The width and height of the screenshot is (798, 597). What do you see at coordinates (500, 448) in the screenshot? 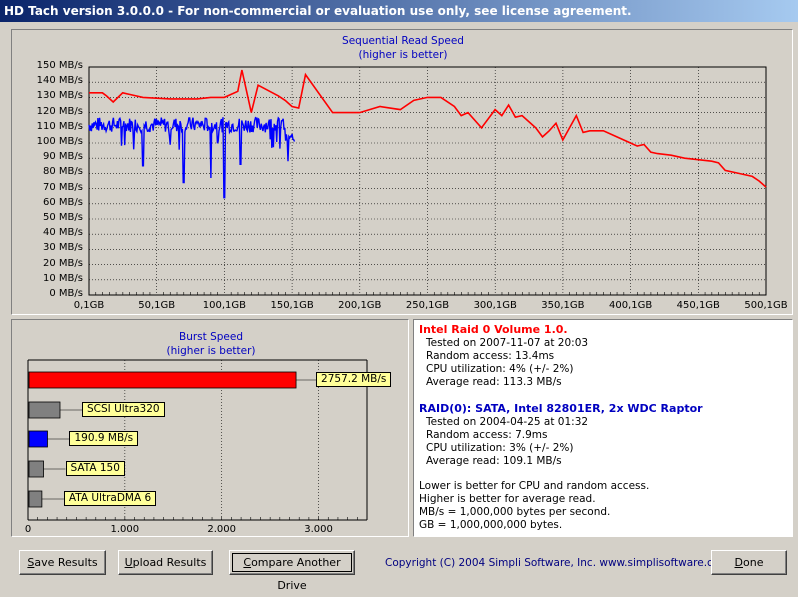
I see `drive2-cpu: CPU utilization: 3% (+/- 2%)` at bounding box center [500, 448].